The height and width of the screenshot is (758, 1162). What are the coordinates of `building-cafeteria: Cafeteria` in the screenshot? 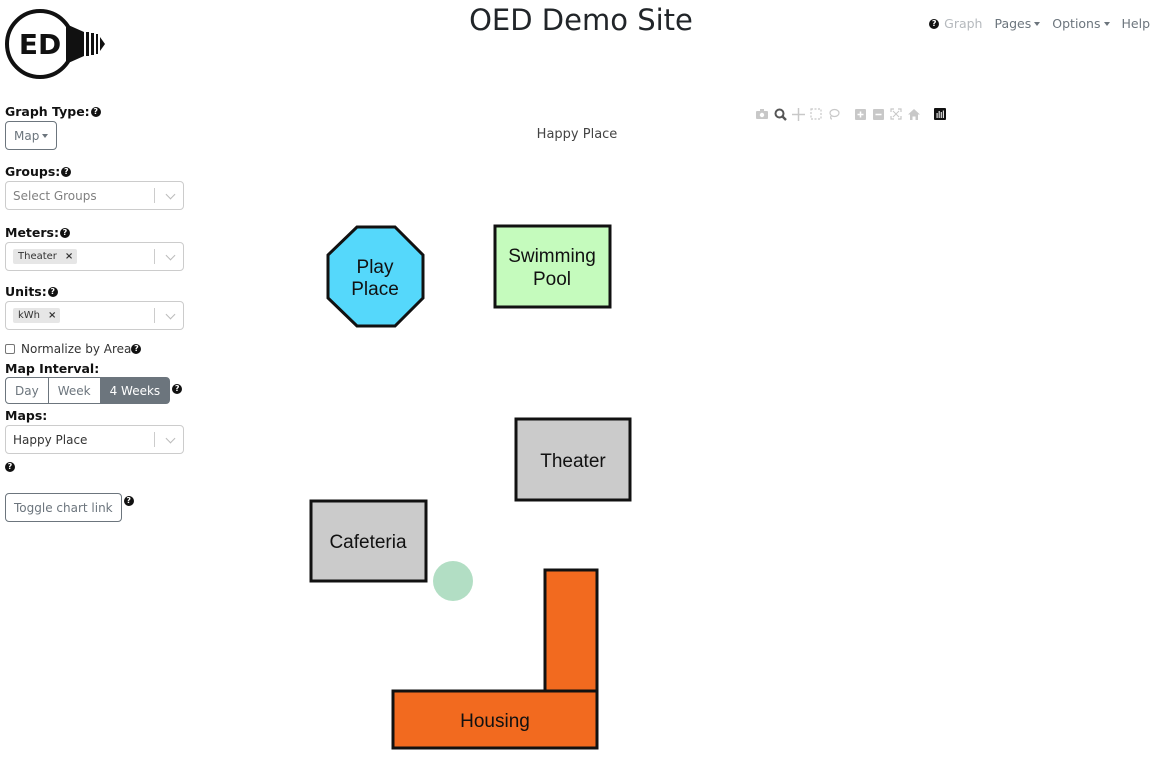 It's located at (368, 541).